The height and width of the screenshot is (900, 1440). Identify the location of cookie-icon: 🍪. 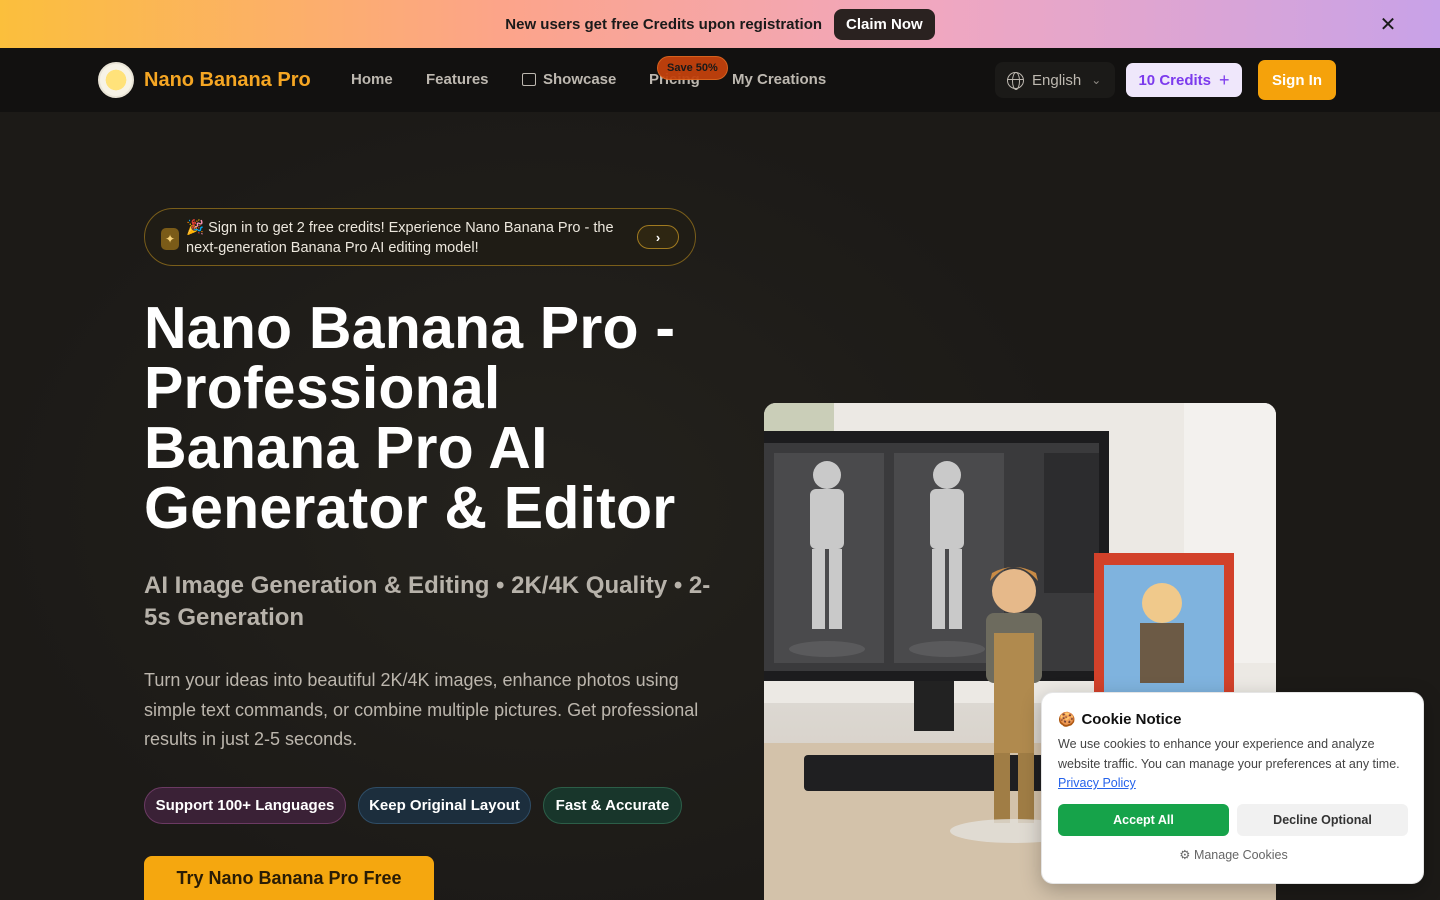
(1067, 719).